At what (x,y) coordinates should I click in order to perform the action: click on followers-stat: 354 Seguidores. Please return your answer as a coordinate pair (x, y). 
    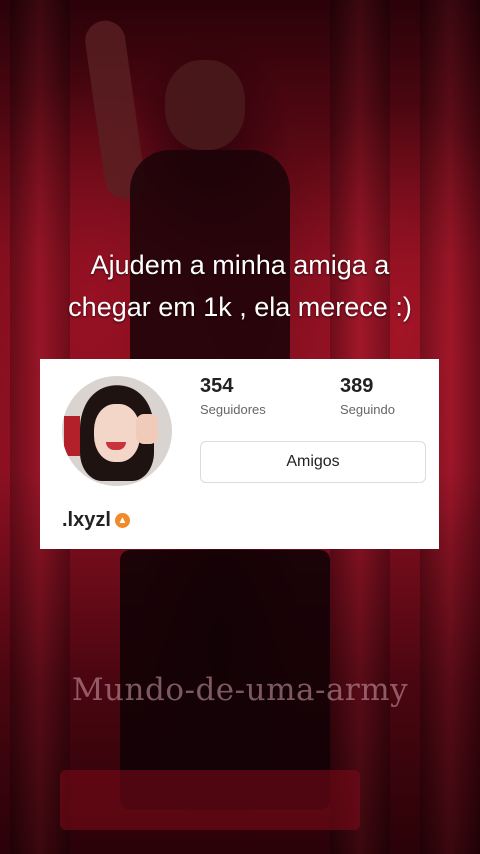
    Looking at the image, I should click on (233, 396).